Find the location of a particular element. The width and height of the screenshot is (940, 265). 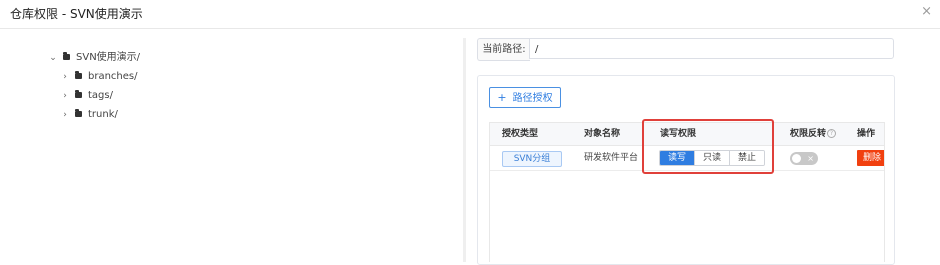

add-path-auth-button: + 路径授权 is located at coordinates (525, 97).